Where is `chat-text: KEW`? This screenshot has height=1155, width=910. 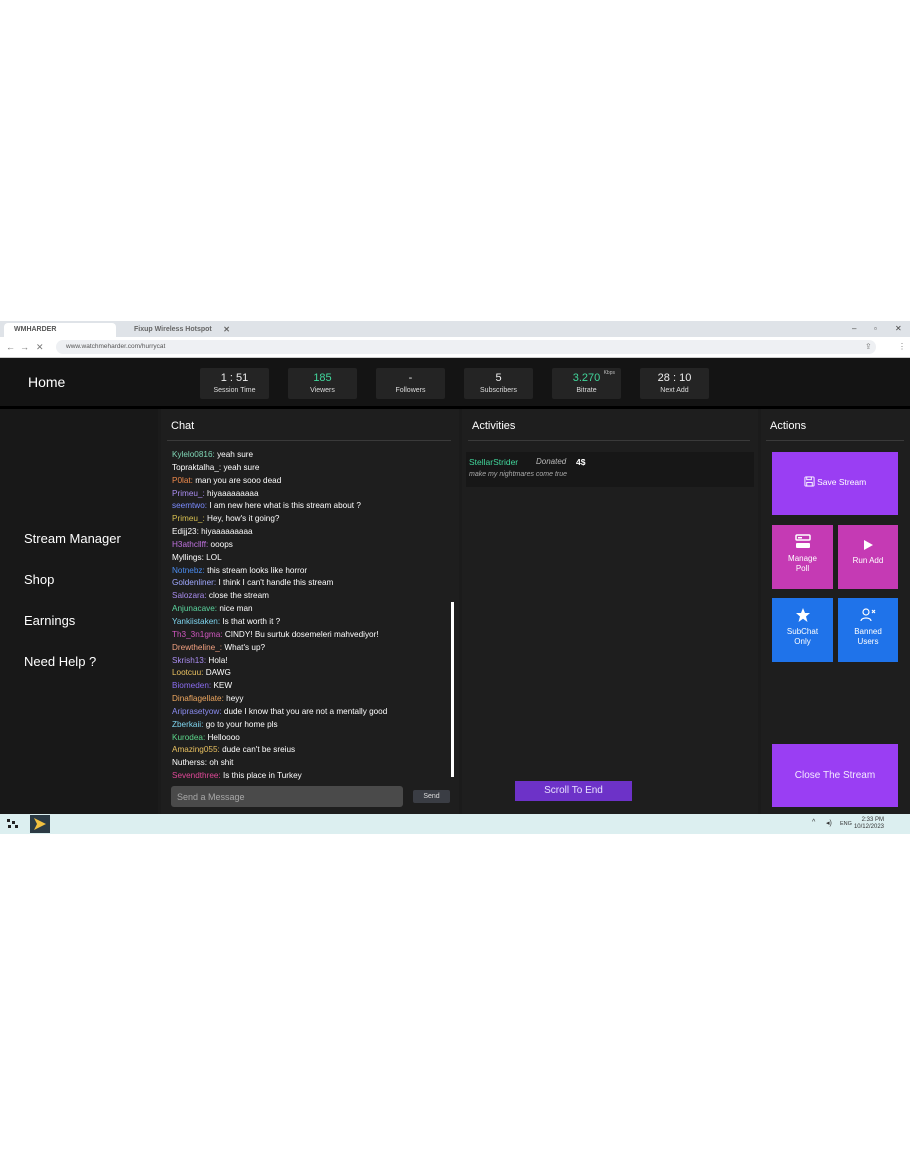
chat-text: KEW is located at coordinates (223, 686).